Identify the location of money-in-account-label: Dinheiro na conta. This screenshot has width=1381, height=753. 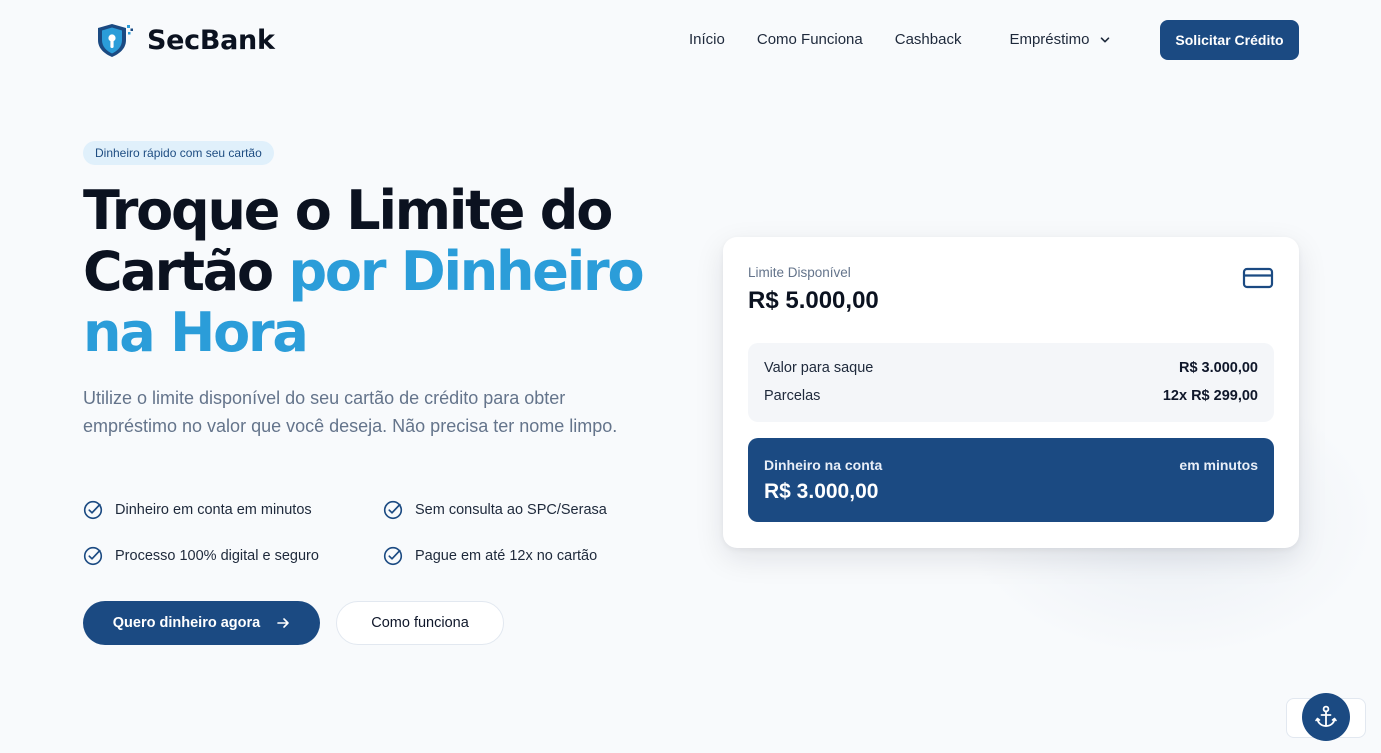
(823, 465).